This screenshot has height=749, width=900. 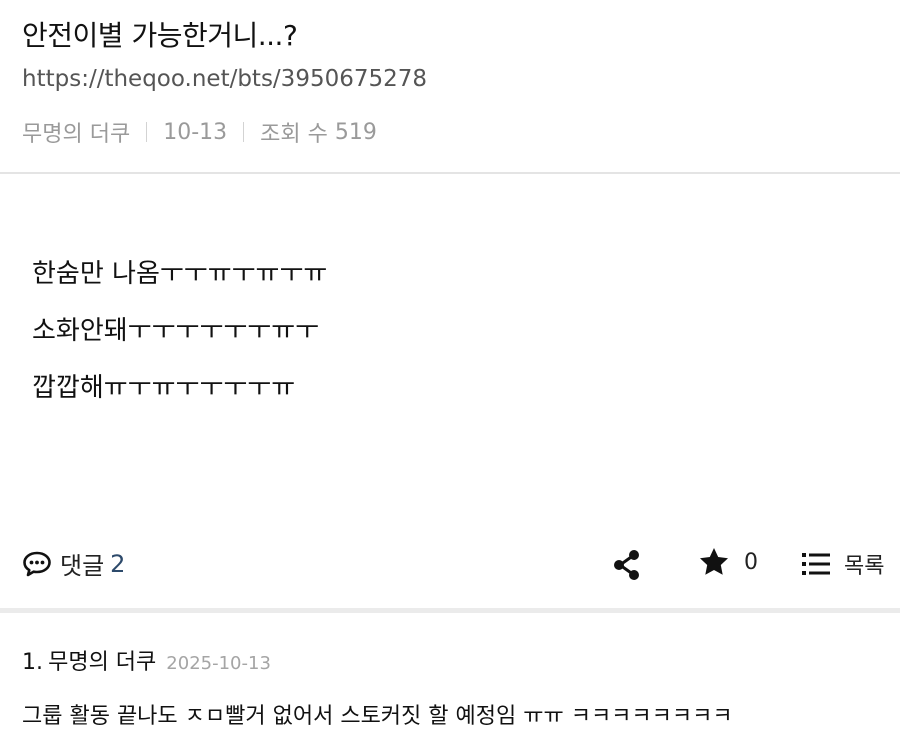 What do you see at coordinates (102, 660) in the screenshot?
I see `comment-author: 무명의 더쿠` at bounding box center [102, 660].